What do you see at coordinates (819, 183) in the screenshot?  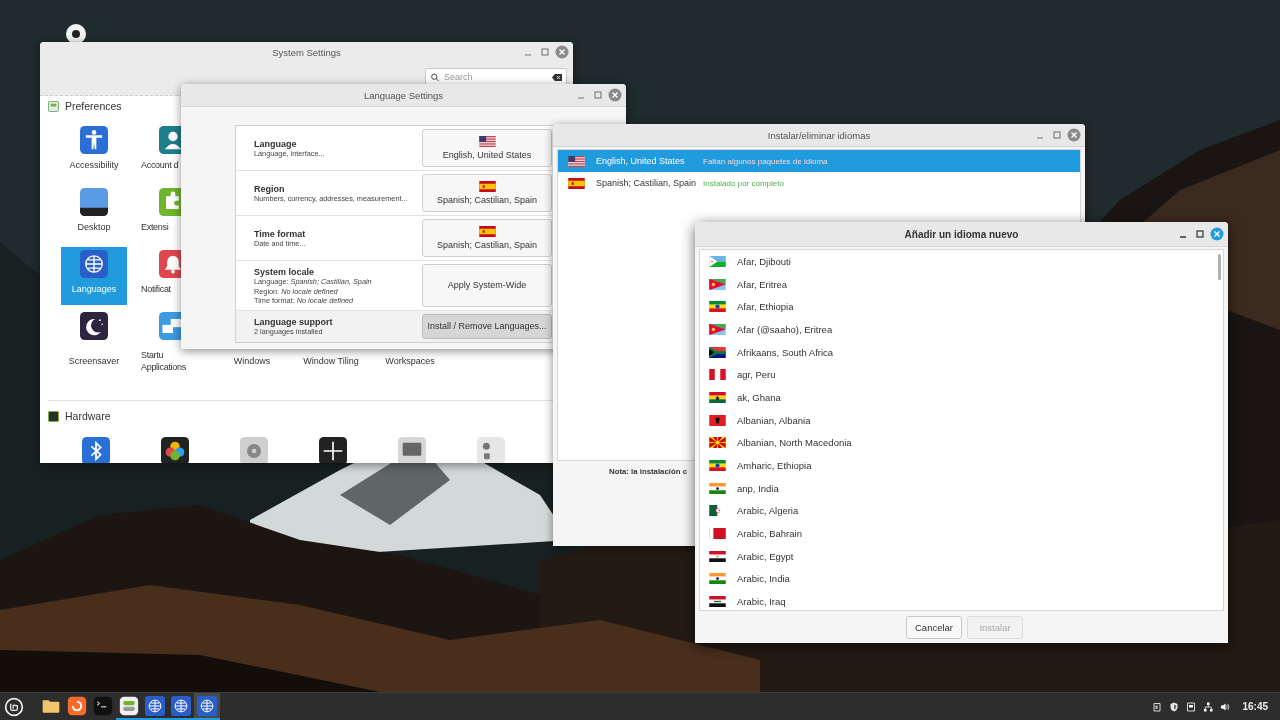 I see `language-row: Spanish; Castilian, Spain Instalado por completo` at bounding box center [819, 183].